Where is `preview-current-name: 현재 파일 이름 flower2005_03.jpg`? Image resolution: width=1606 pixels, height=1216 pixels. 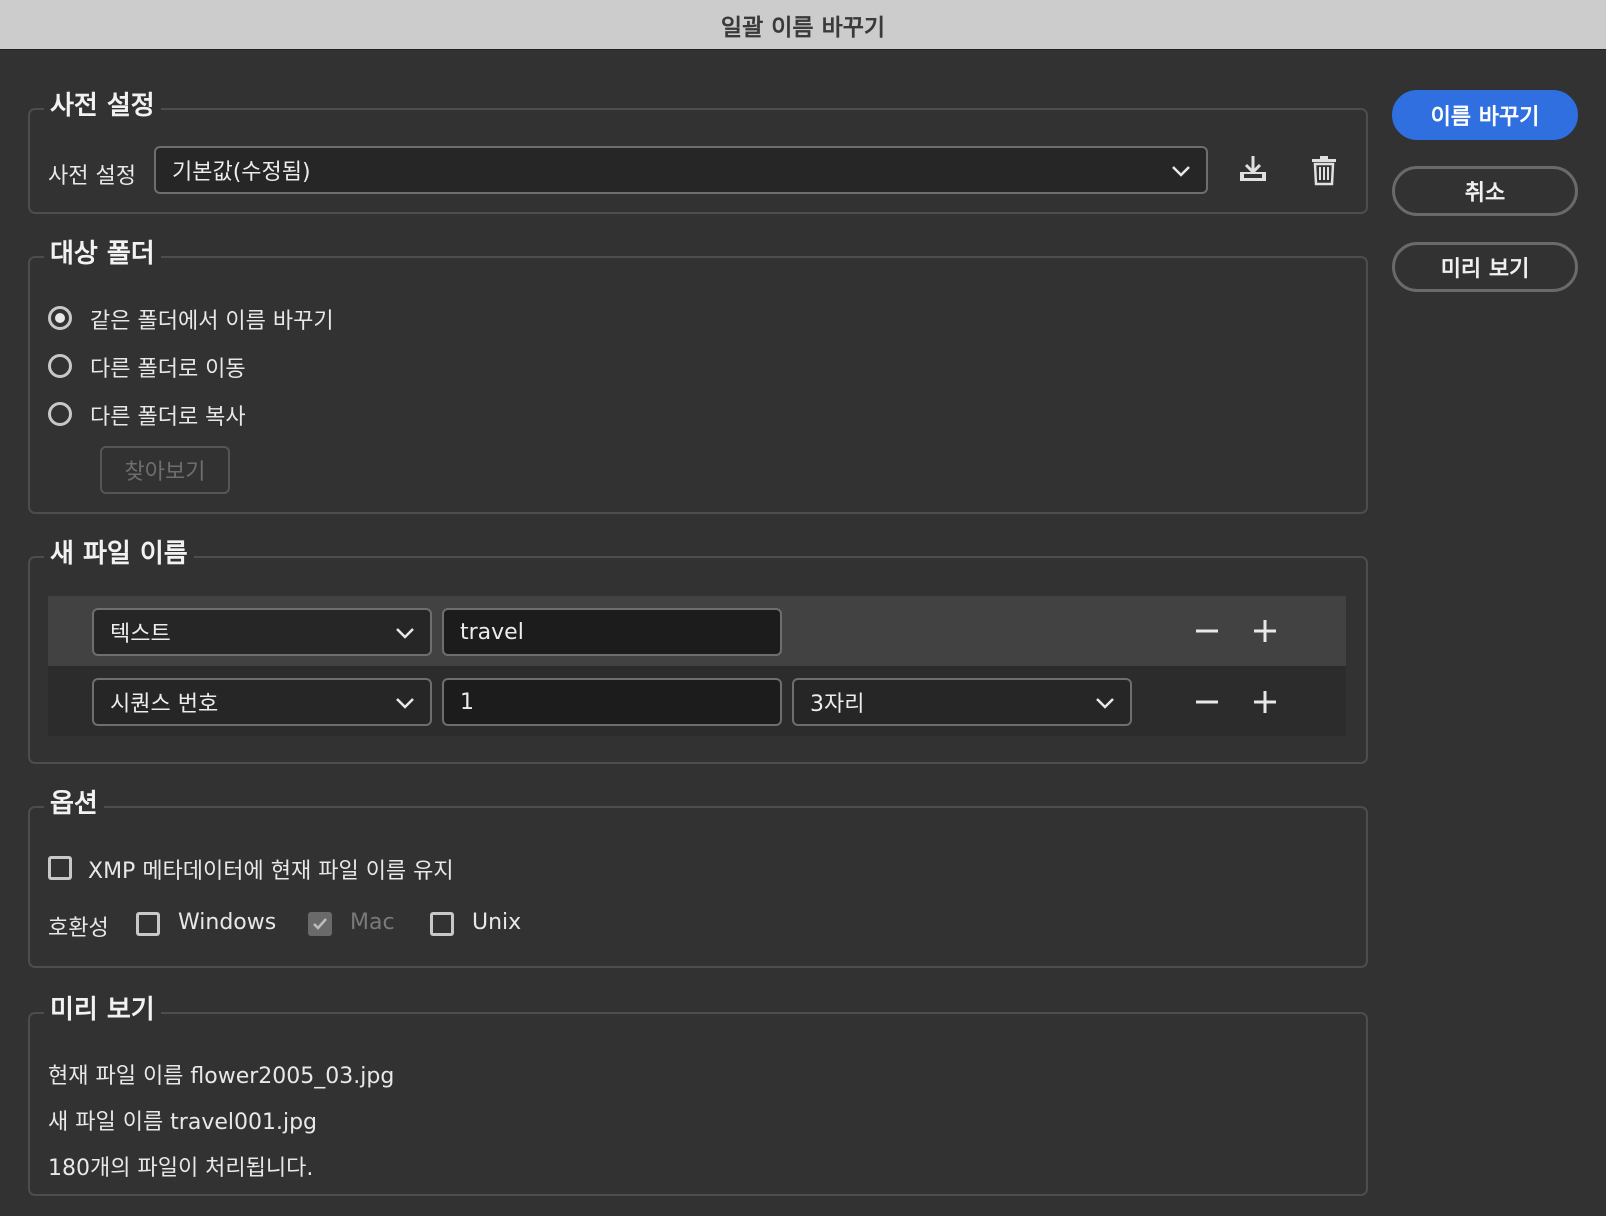
preview-current-name: 현재 파일 이름 flower2005_03.jpg is located at coordinates (221, 1076).